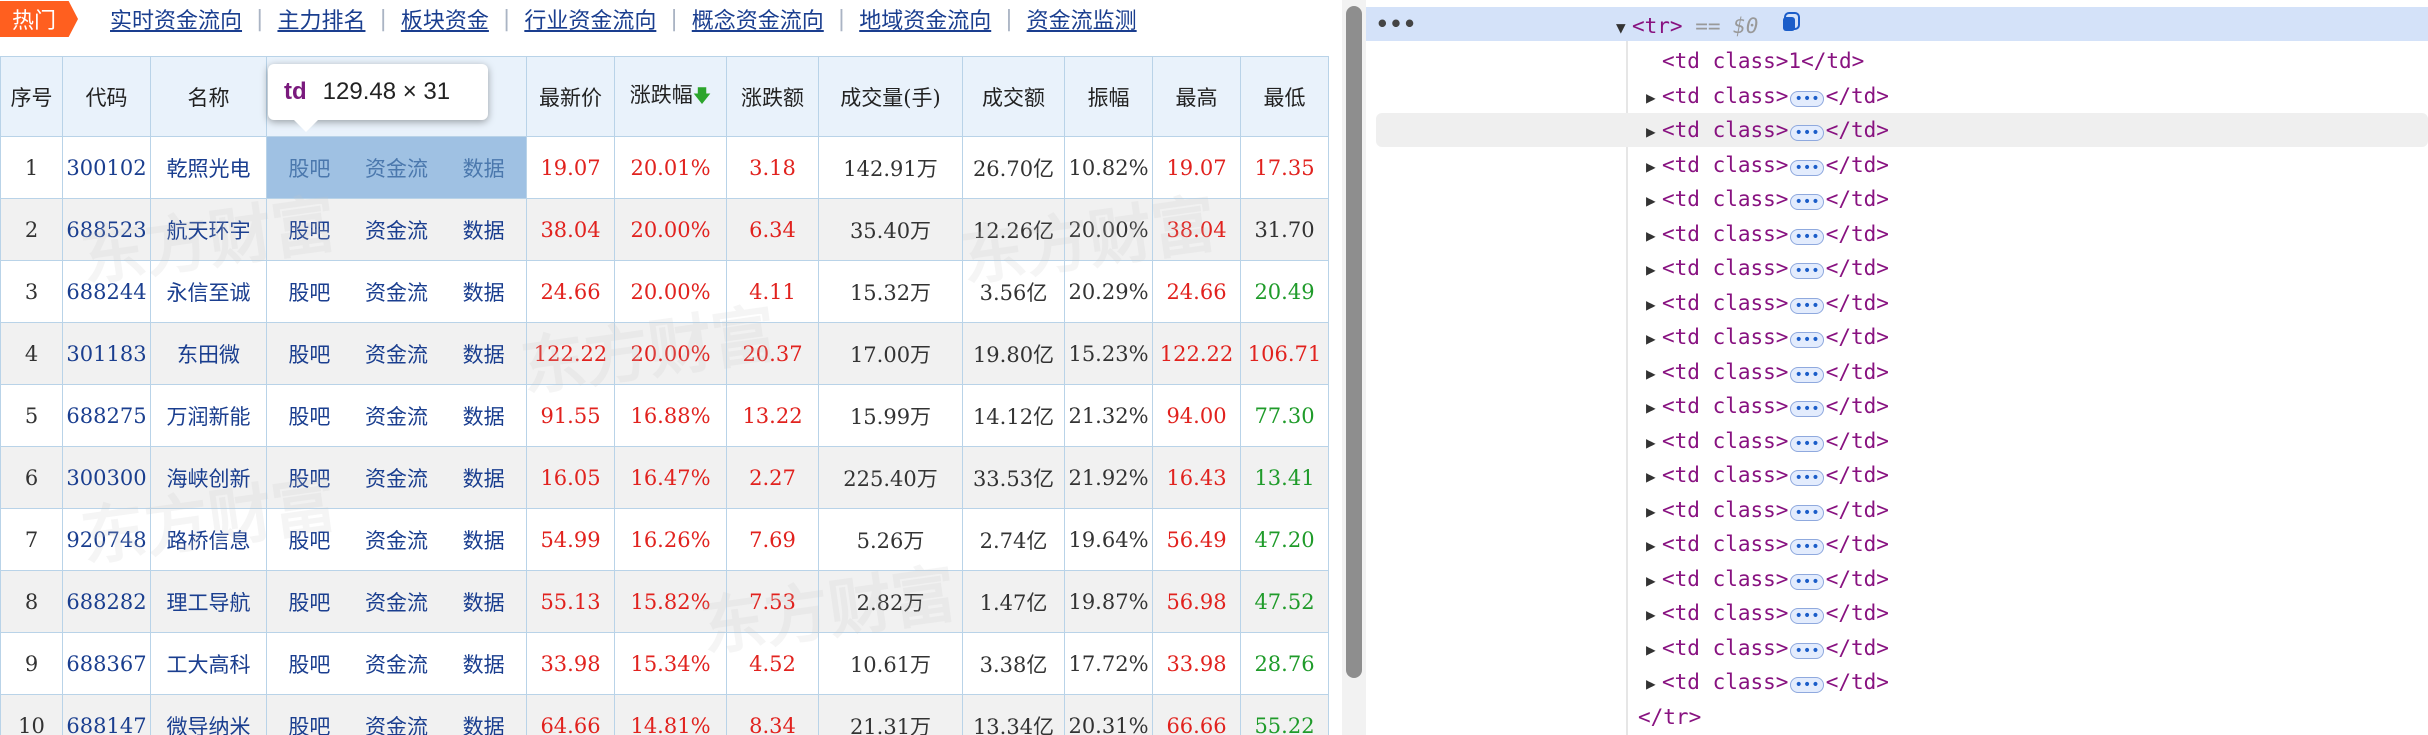  What do you see at coordinates (208, 601) in the screenshot?
I see `row-name: 理工导航` at bounding box center [208, 601].